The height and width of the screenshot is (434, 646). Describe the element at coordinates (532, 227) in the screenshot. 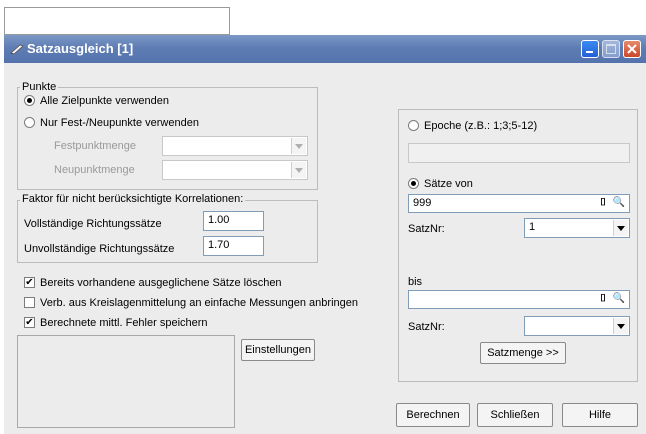

I see `satznr-value: 1` at that location.